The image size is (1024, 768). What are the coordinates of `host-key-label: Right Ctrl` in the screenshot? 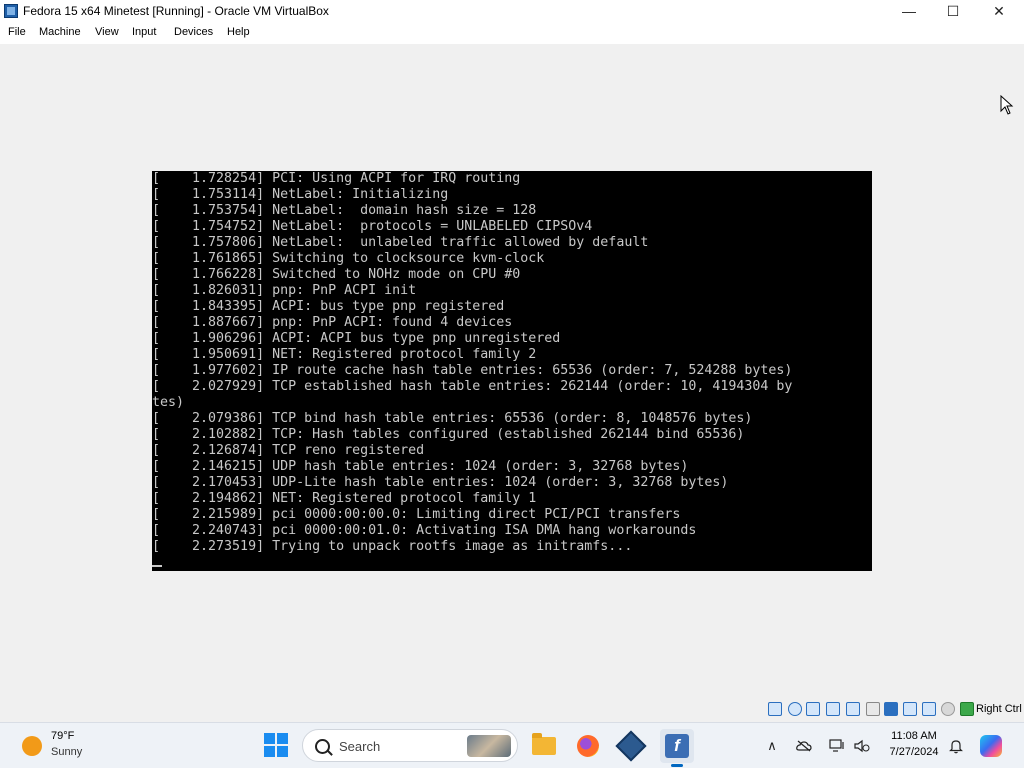 It's located at (999, 709).